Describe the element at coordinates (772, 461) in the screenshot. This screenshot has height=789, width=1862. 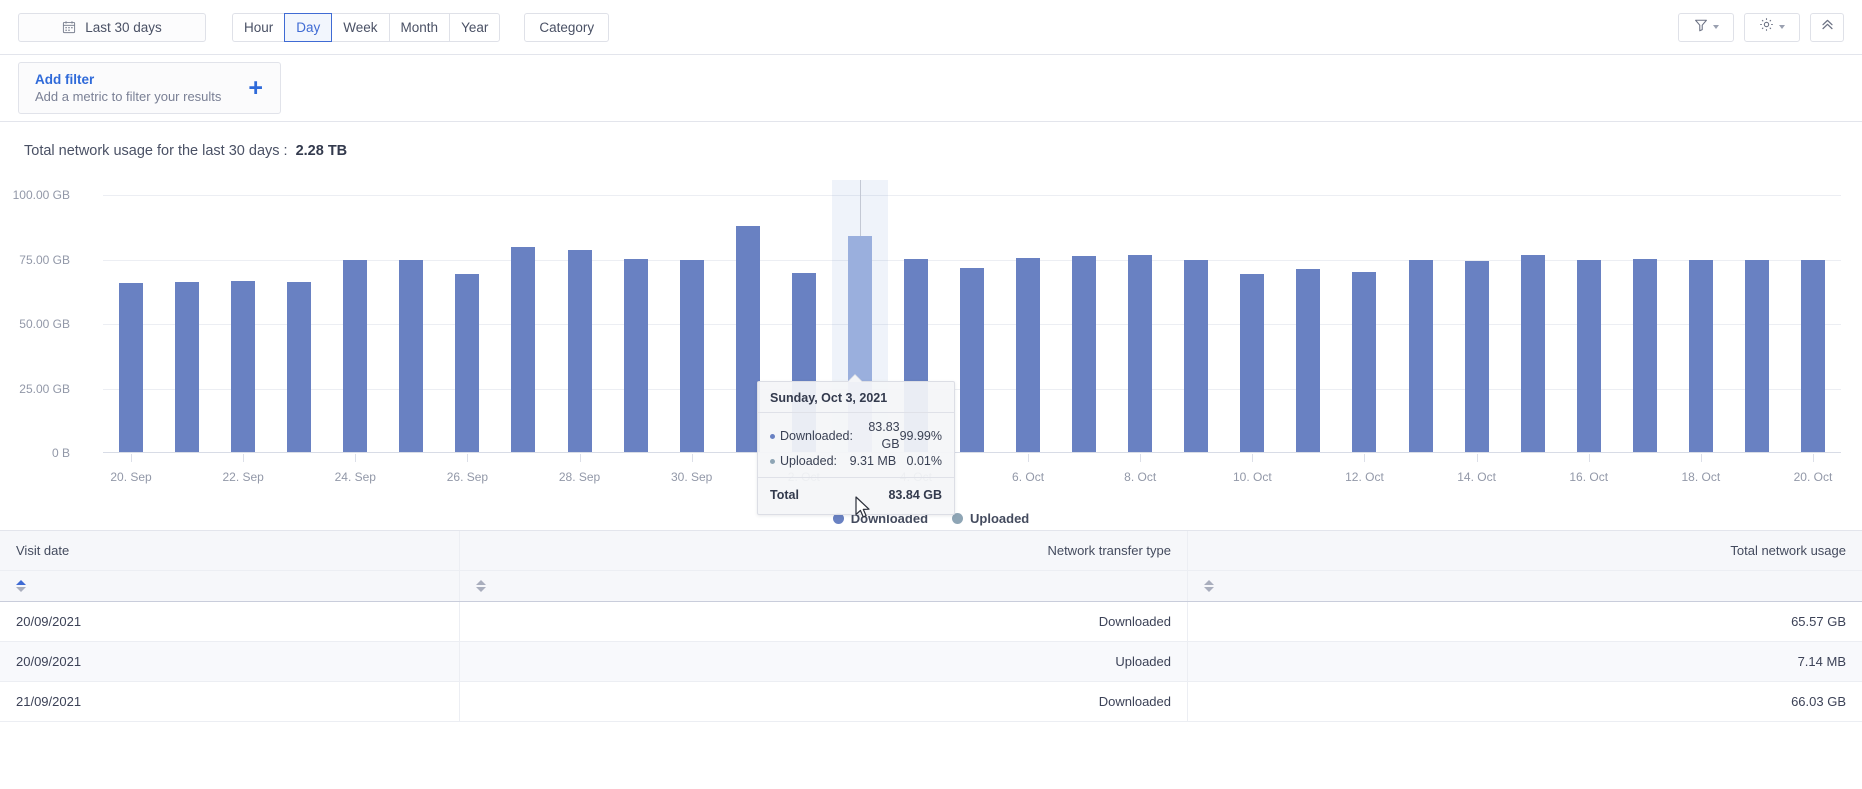
I see `series-dot-uploaded` at that location.